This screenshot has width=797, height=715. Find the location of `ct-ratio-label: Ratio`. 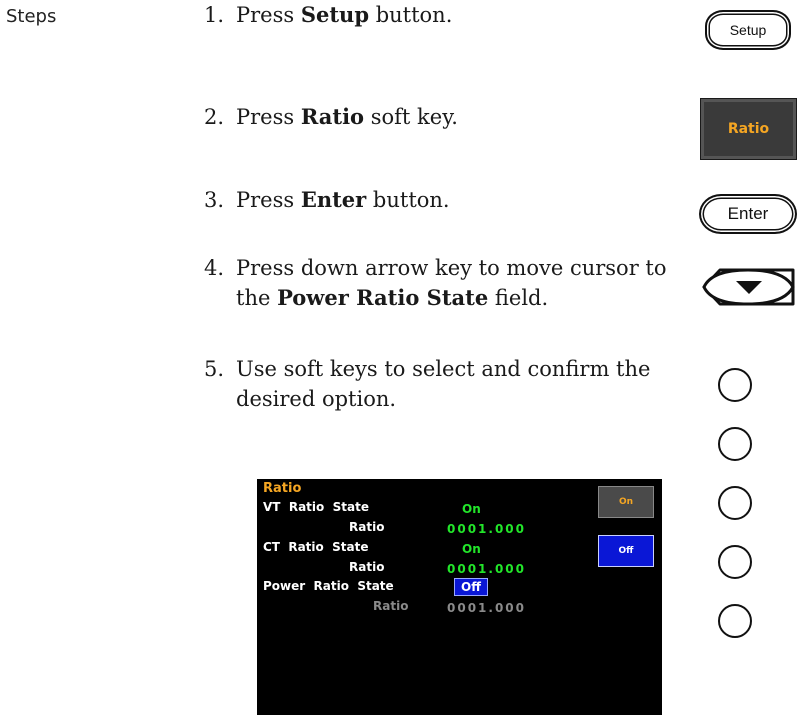

ct-ratio-label: Ratio is located at coordinates (367, 567).